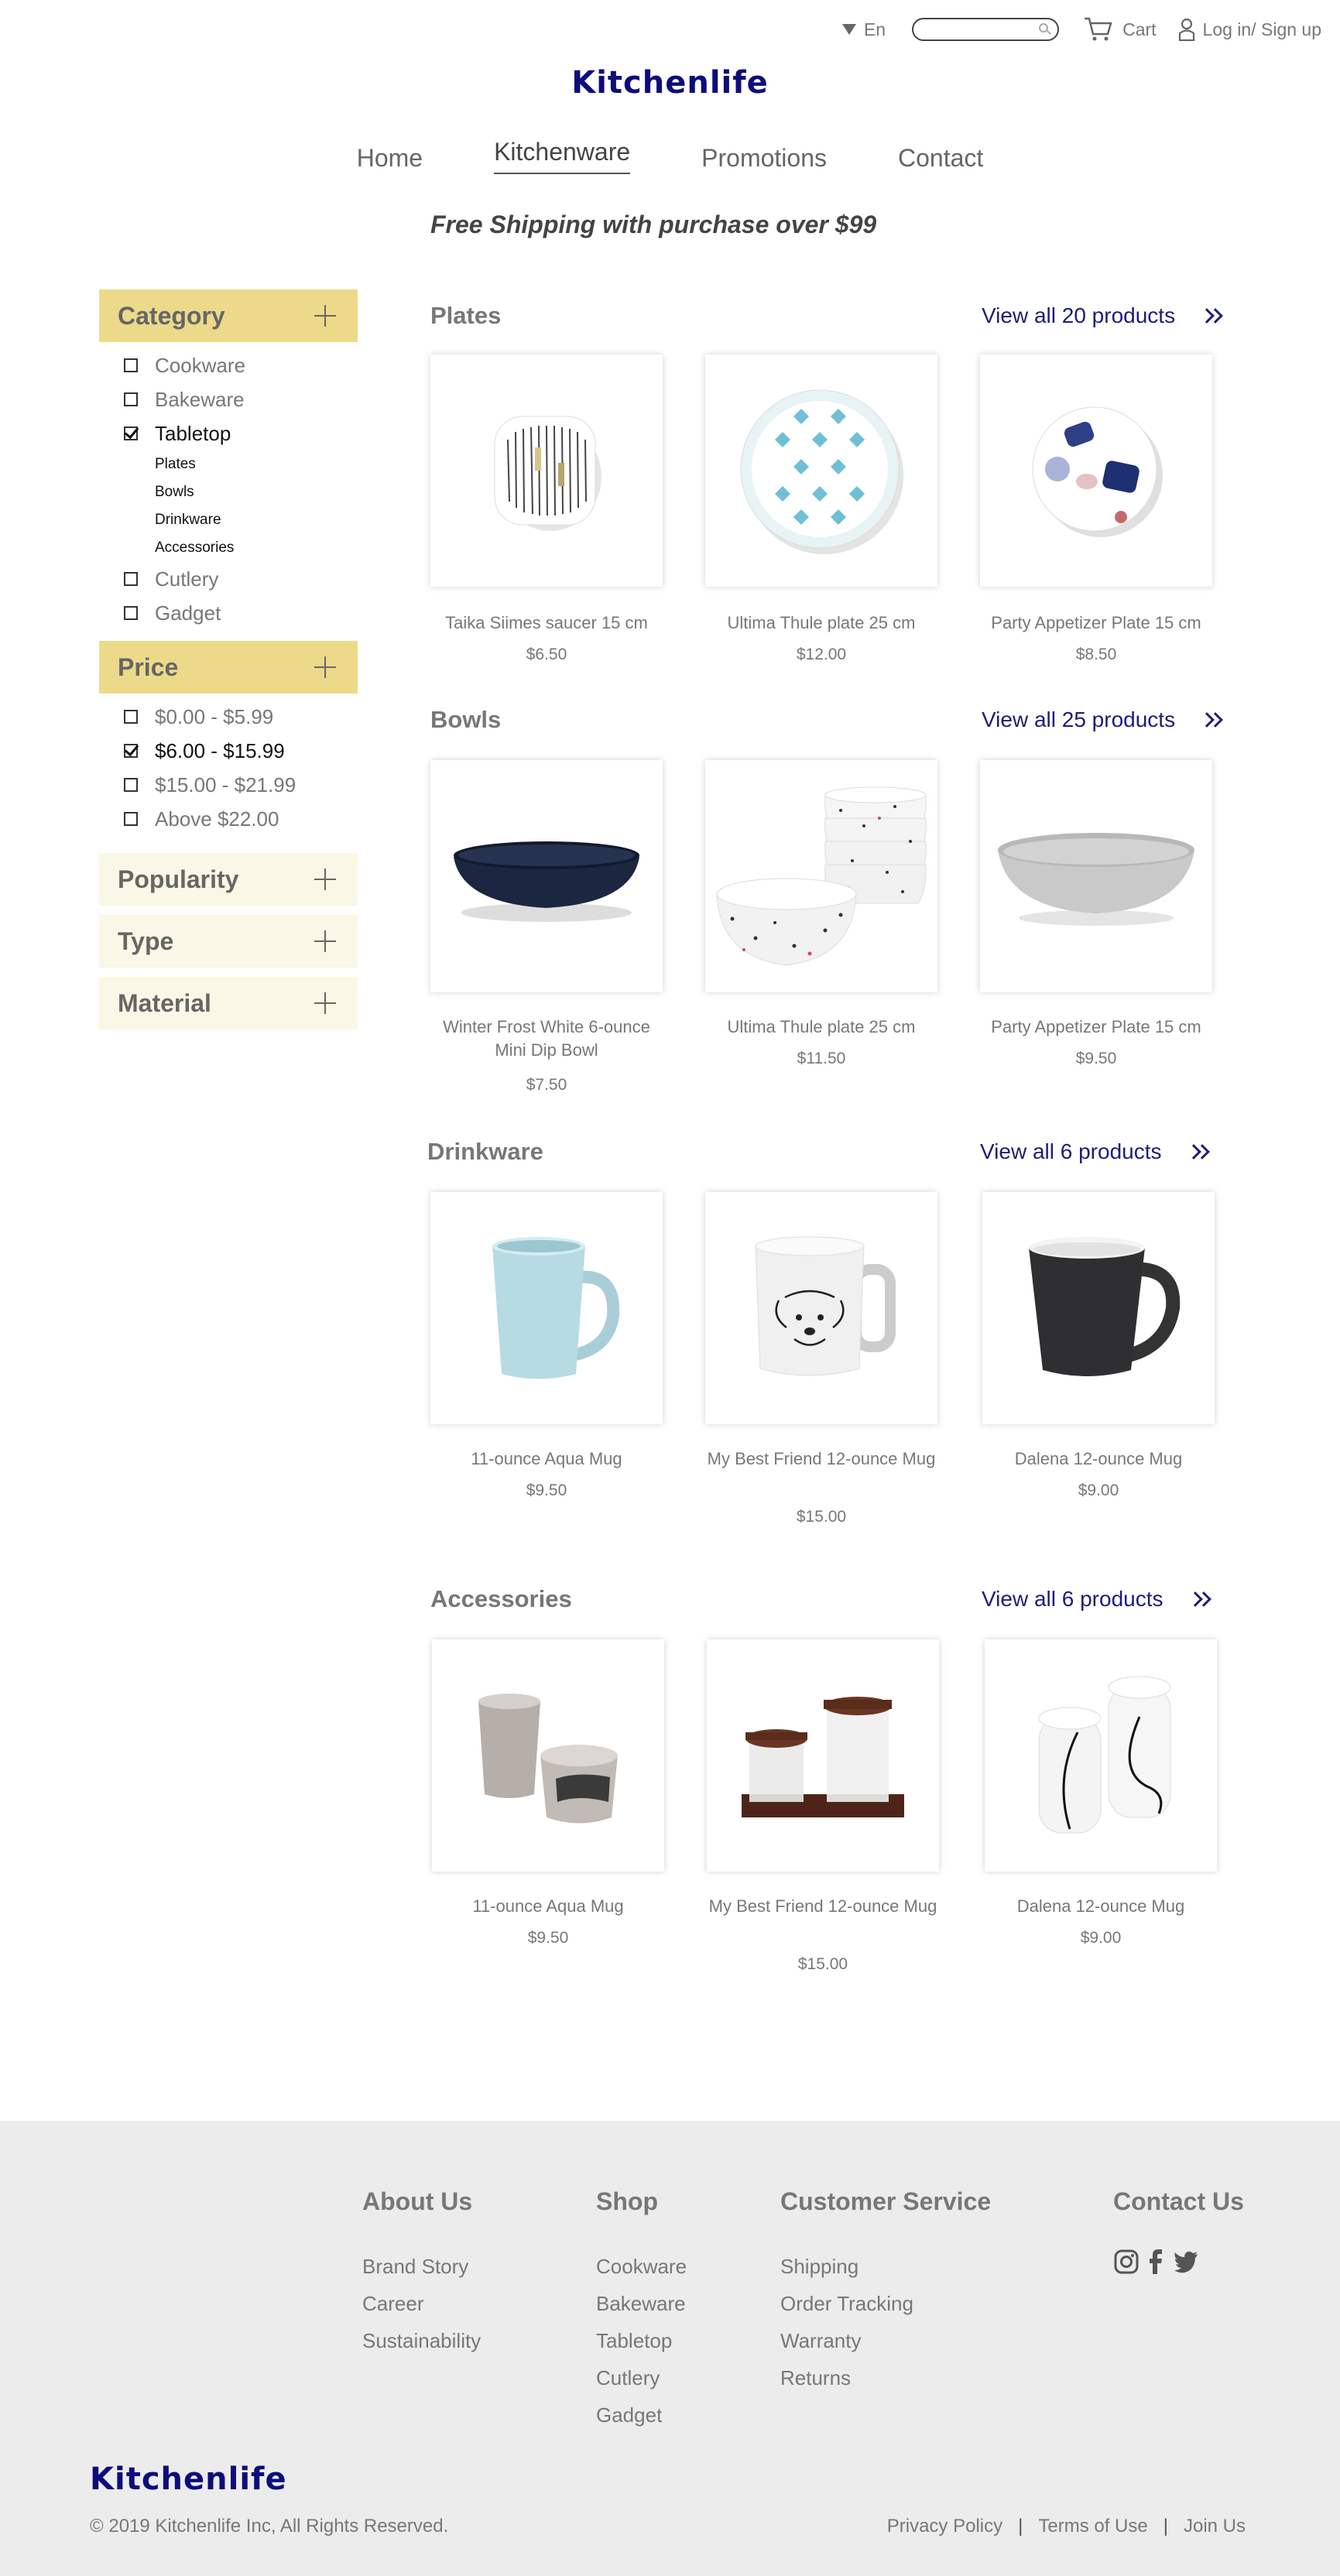 The width and height of the screenshot is (1340, 2576). I want to click on search-icon, so click(1044, 28).